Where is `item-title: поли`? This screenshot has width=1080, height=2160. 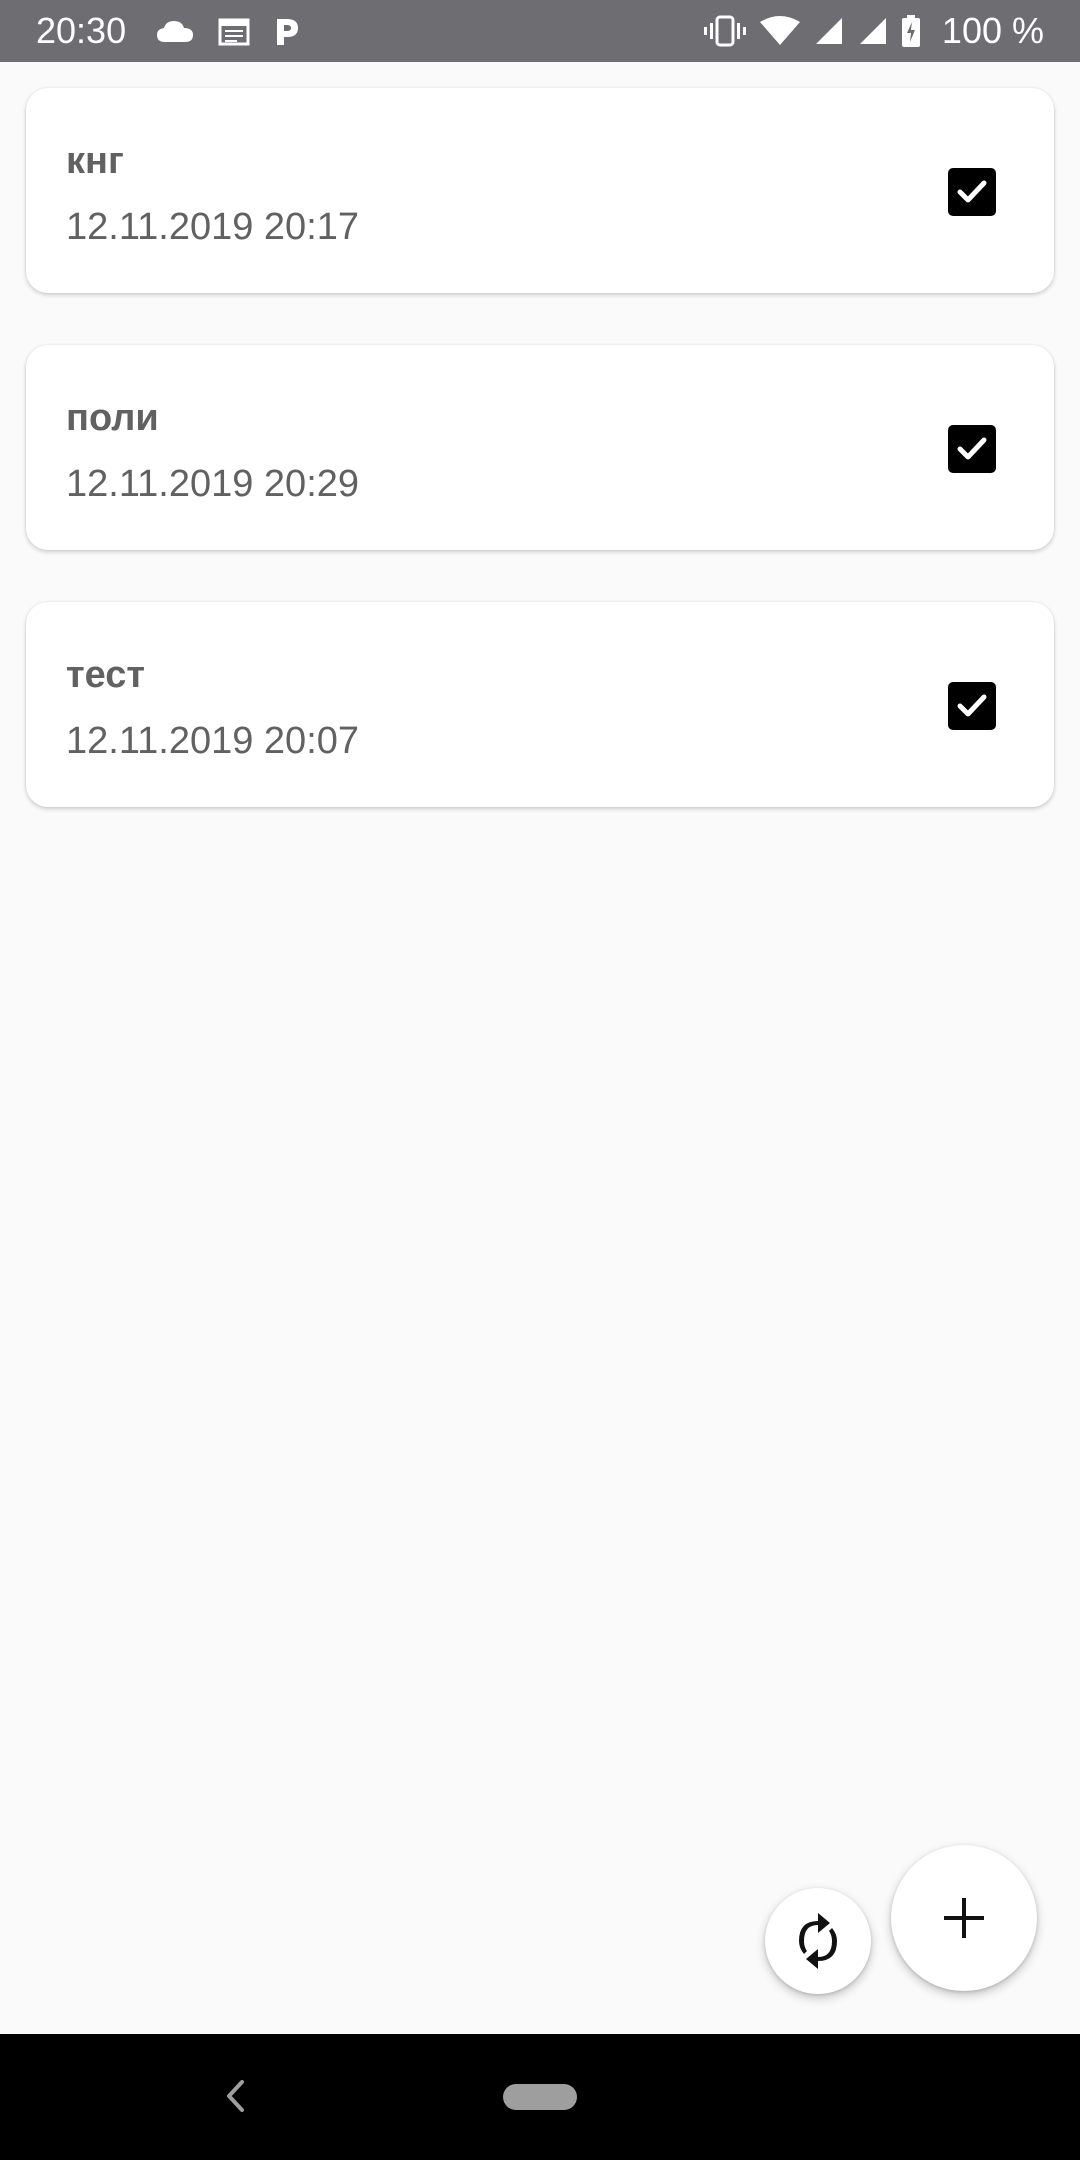 item-title: поли is located at coordinates (112, 418).